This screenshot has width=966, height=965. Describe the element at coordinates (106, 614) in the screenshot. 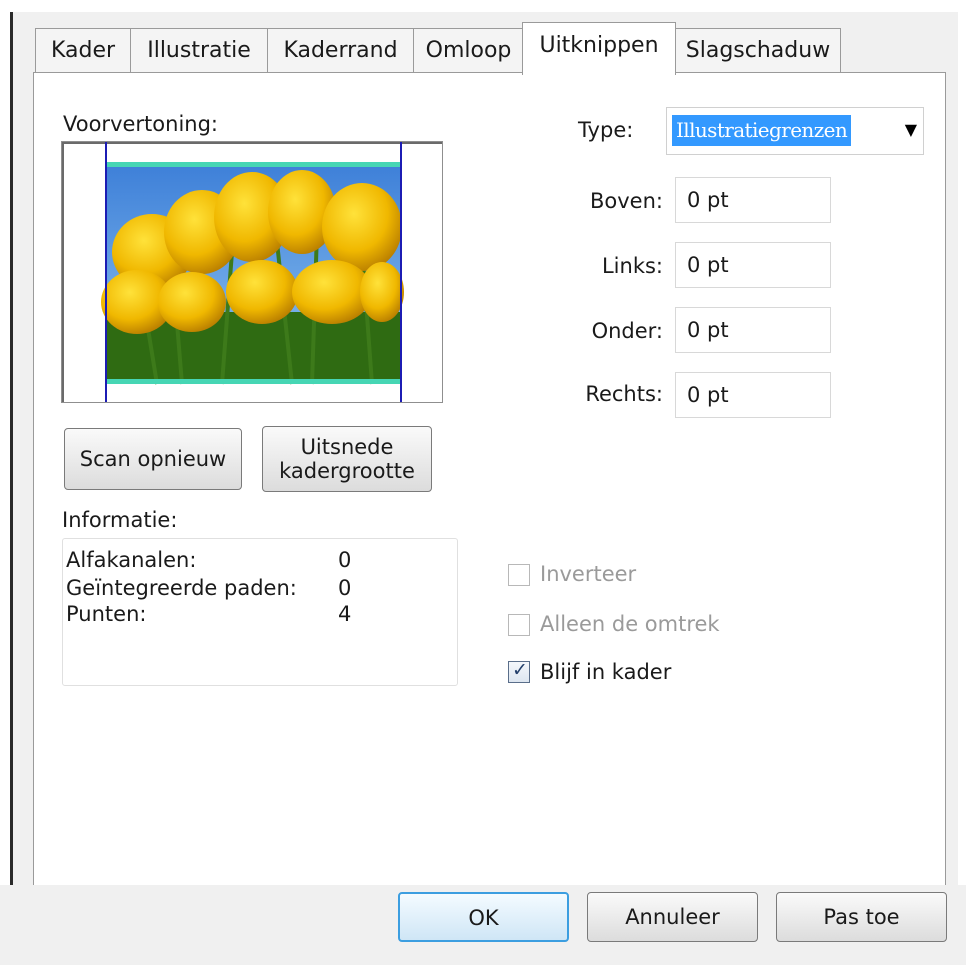

I see `info-label-points: Punten:` at that location.